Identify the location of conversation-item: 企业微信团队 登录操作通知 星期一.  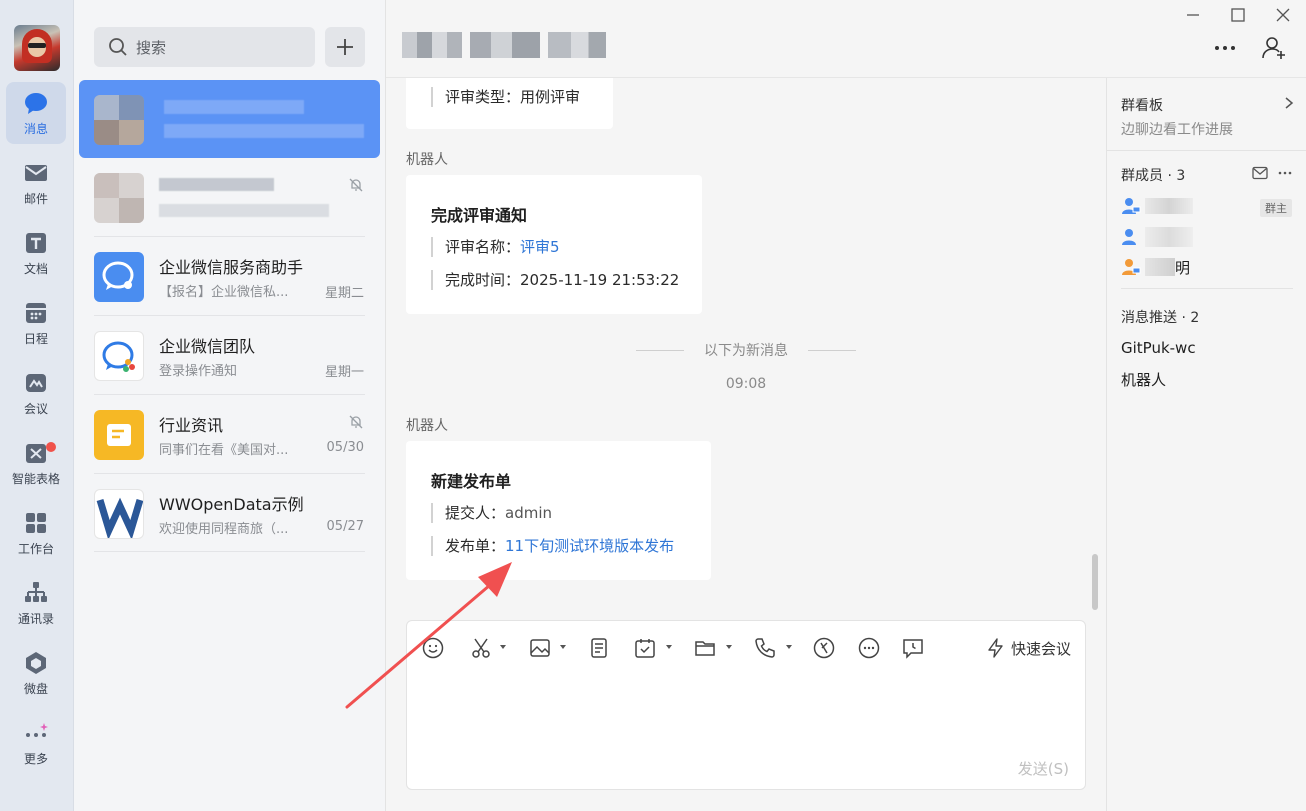
(229, 355).